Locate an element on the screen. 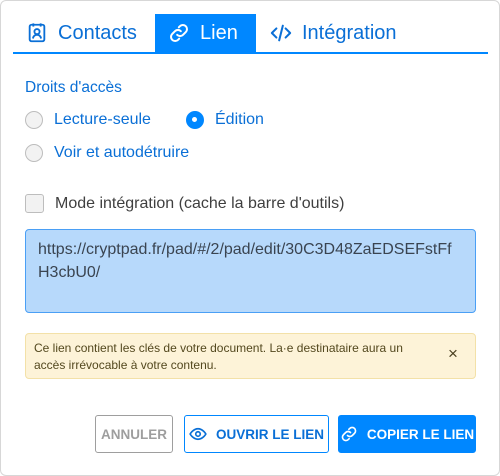 The image size is (500, 476). tab-contacts-label: Contacts is located at coordinates (97, 32).